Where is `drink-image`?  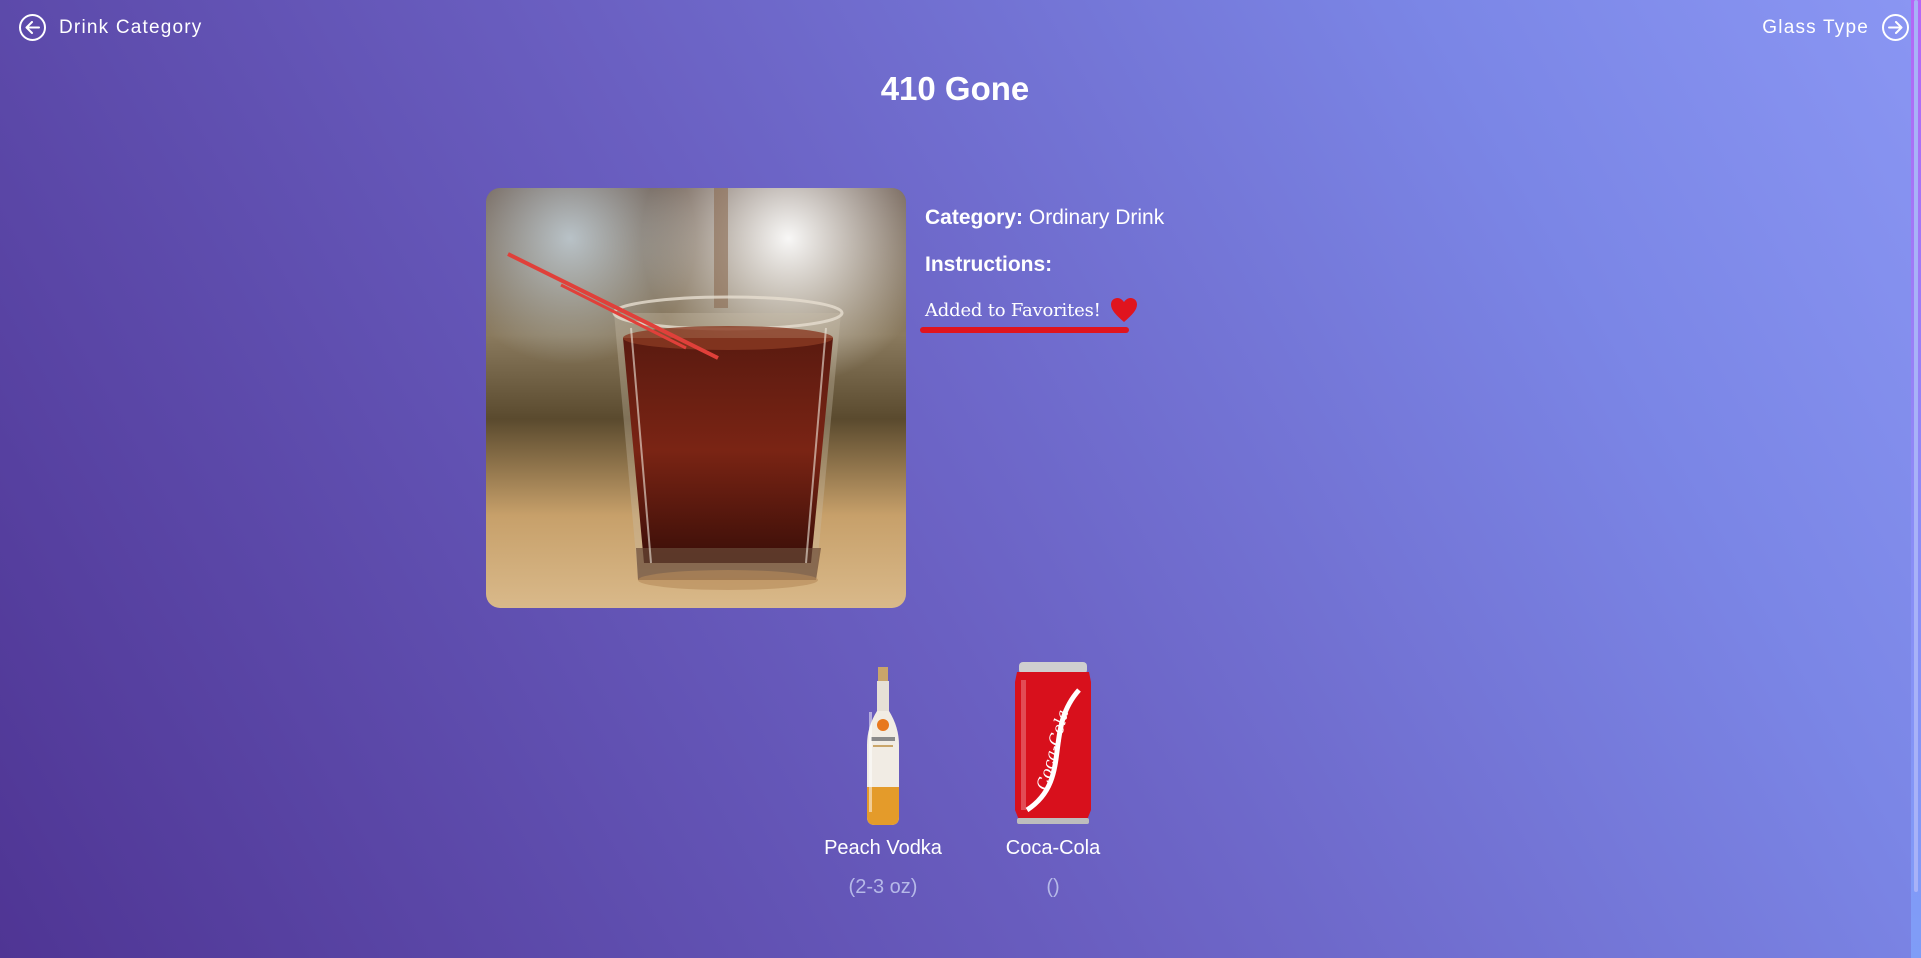
drink-image is located at coordinates (696, 398).